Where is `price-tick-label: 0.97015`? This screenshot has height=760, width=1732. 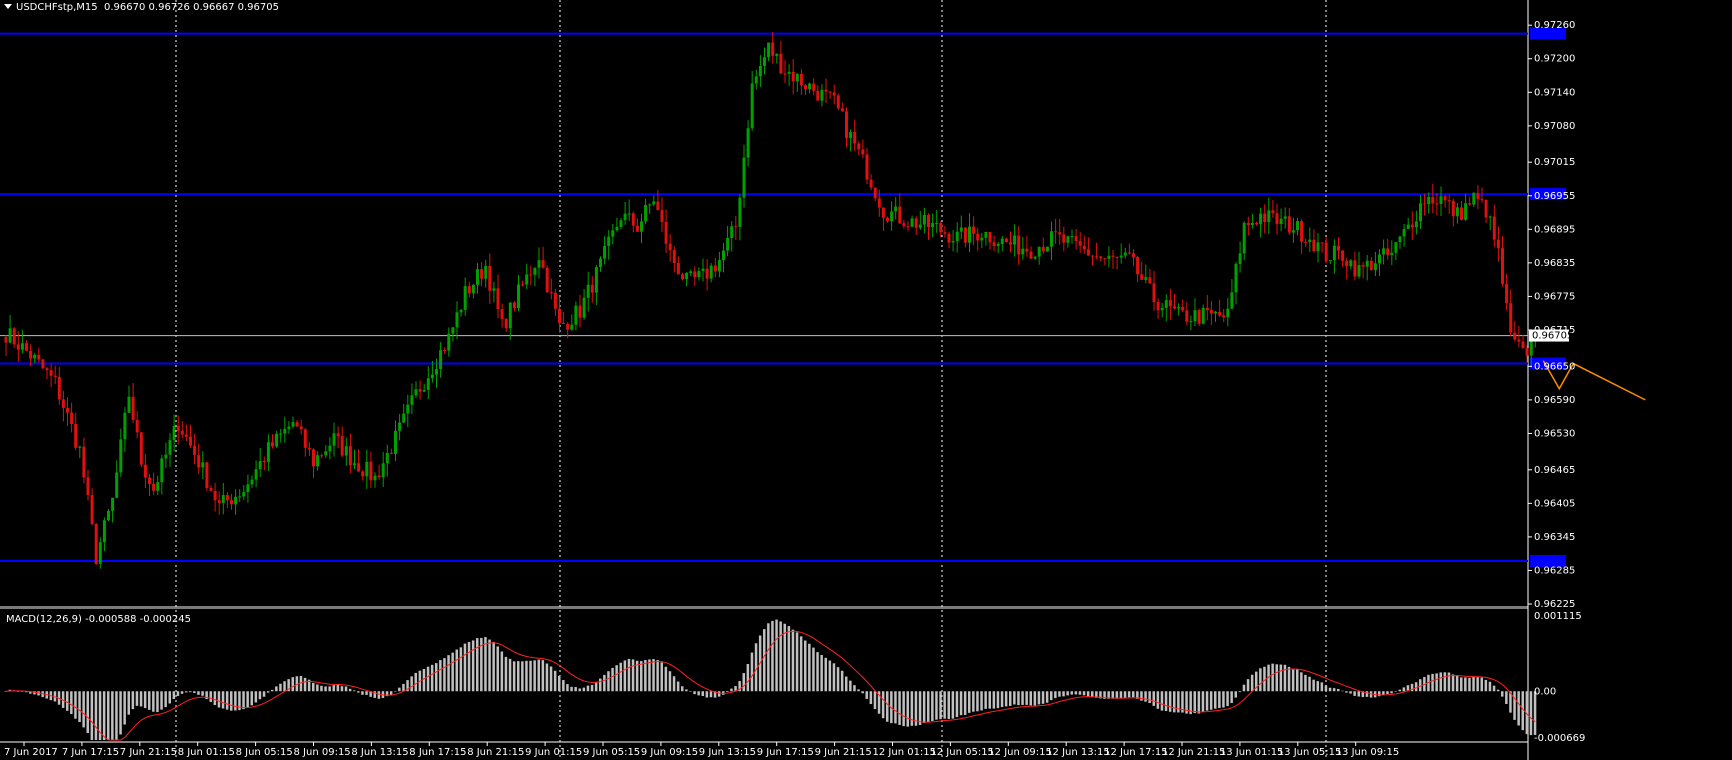
price-tick-label: 0.97015 is located at coordinates (1554, 162).